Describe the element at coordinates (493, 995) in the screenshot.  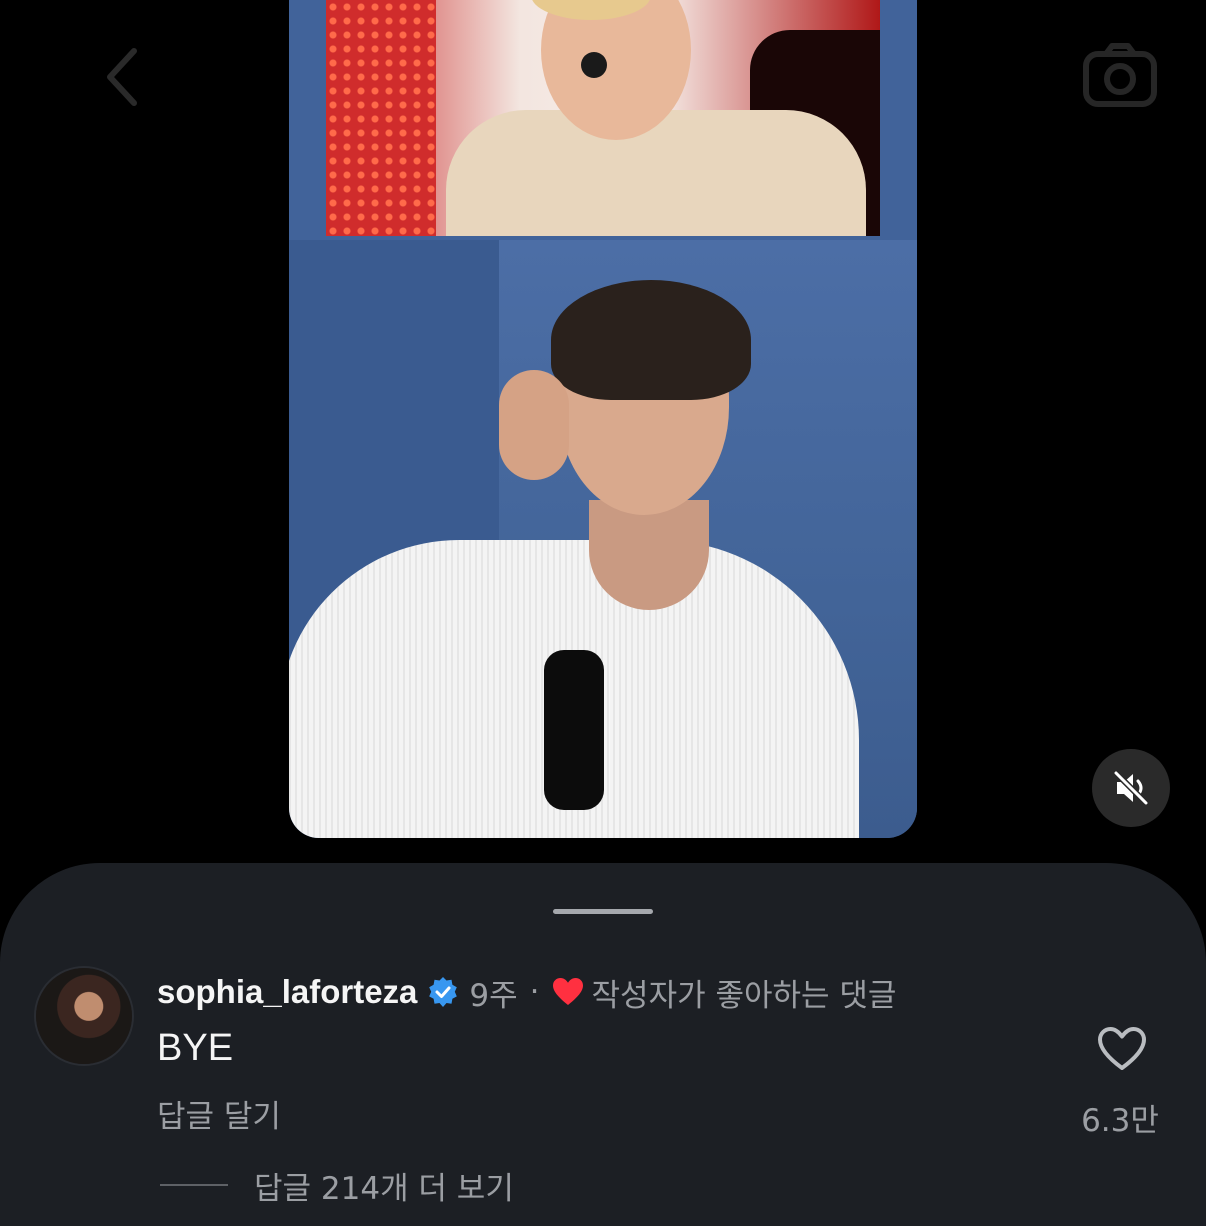
I see `comment-timestamp: 9주` at that location.